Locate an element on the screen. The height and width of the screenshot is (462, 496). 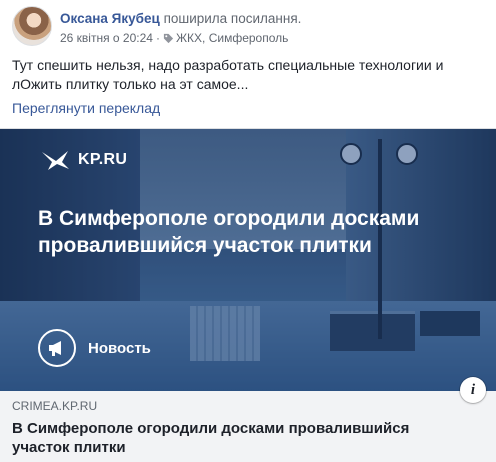
author-name-link: Оксана Якубец is located at coordinates (110, 18).